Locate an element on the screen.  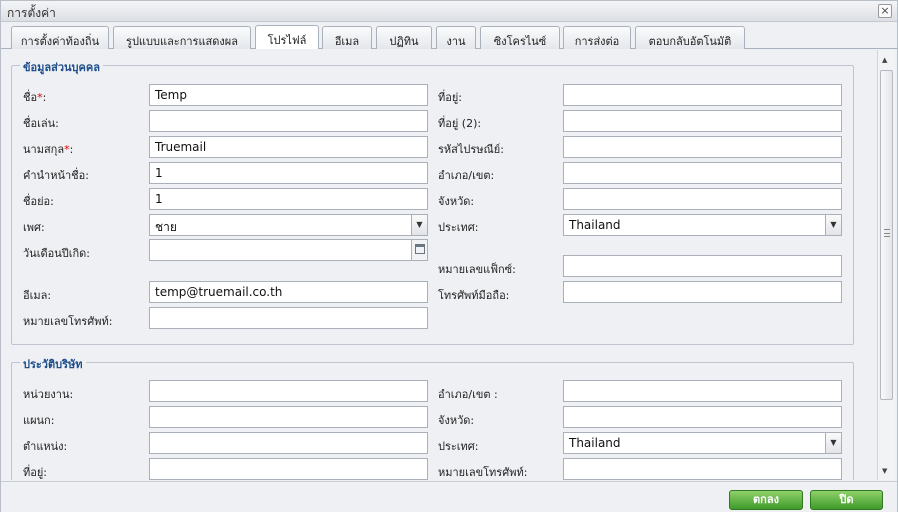
arrow-down-icon: ▼ is located at coordinates (884, 471).